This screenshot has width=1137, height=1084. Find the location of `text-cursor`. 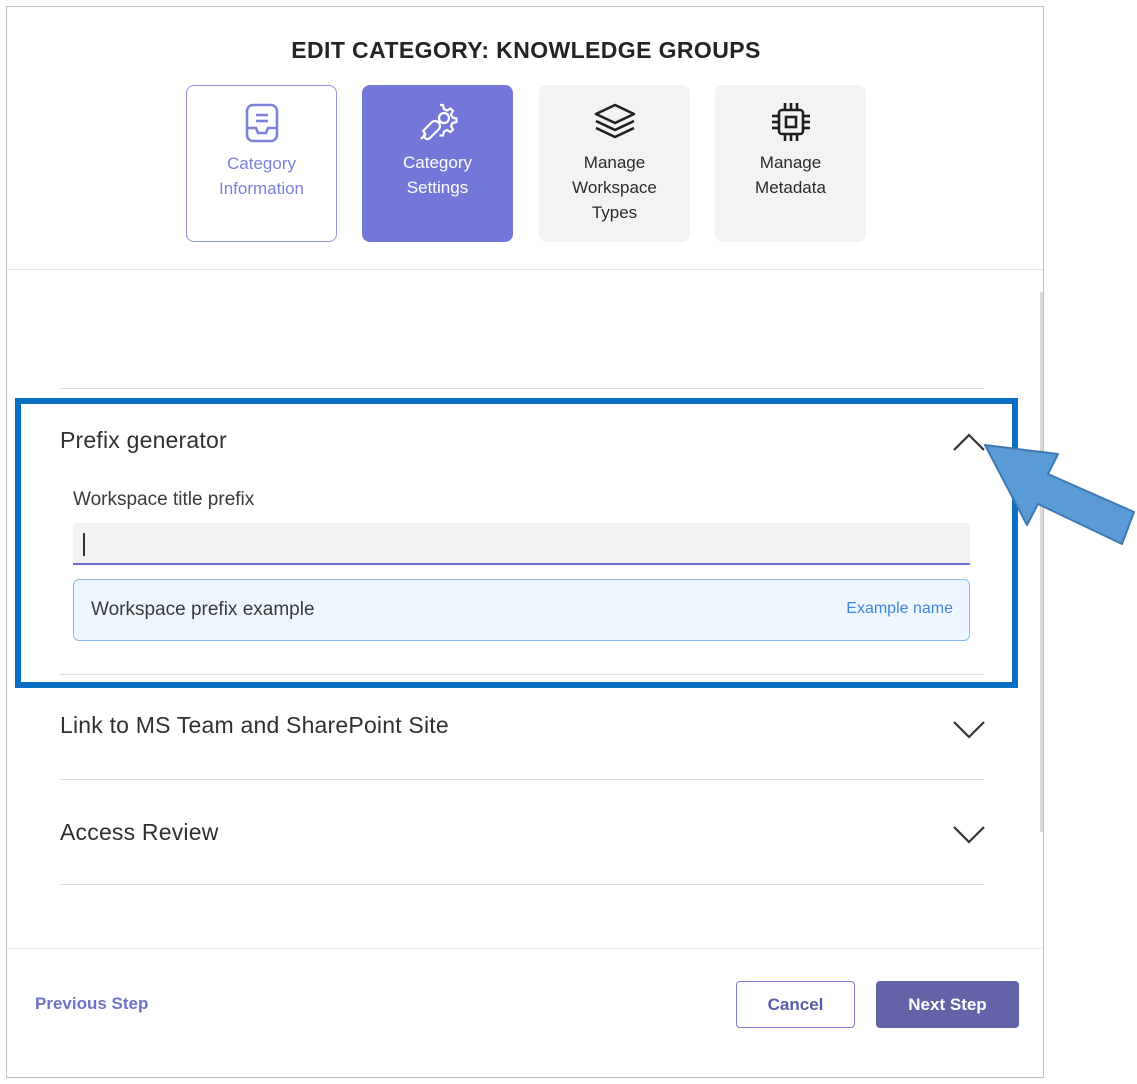

text-cursor is located at coordinates (84, 544).